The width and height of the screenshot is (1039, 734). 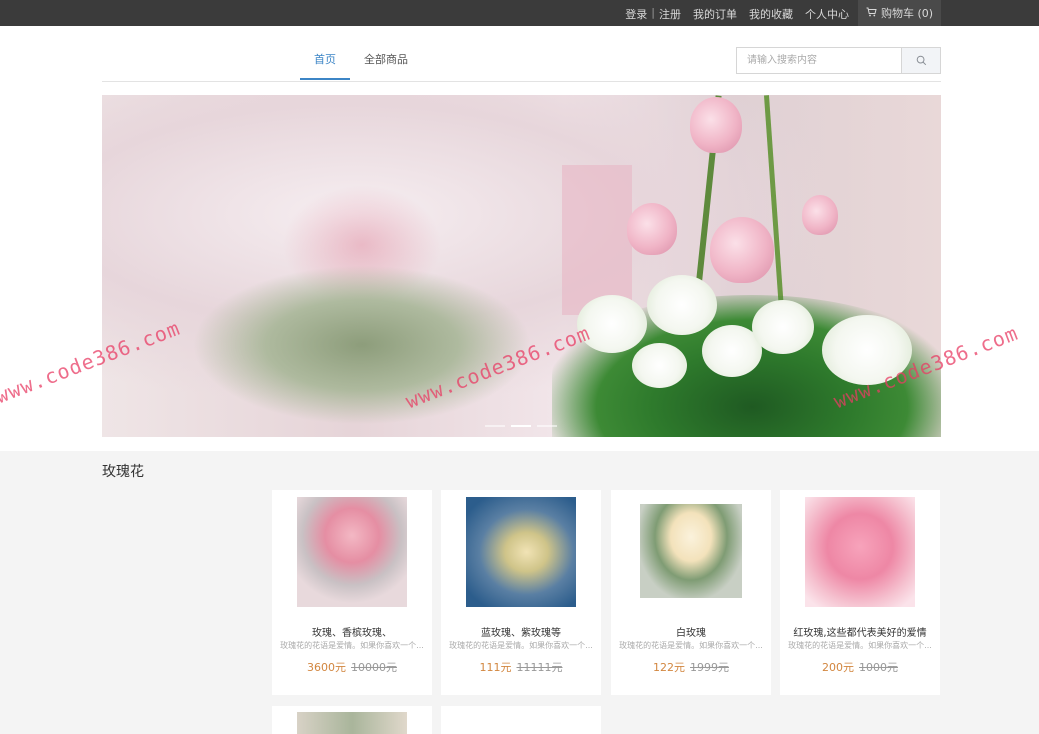 I want to click on tab-all-products: 全部商品, so click(x=386, y=66).